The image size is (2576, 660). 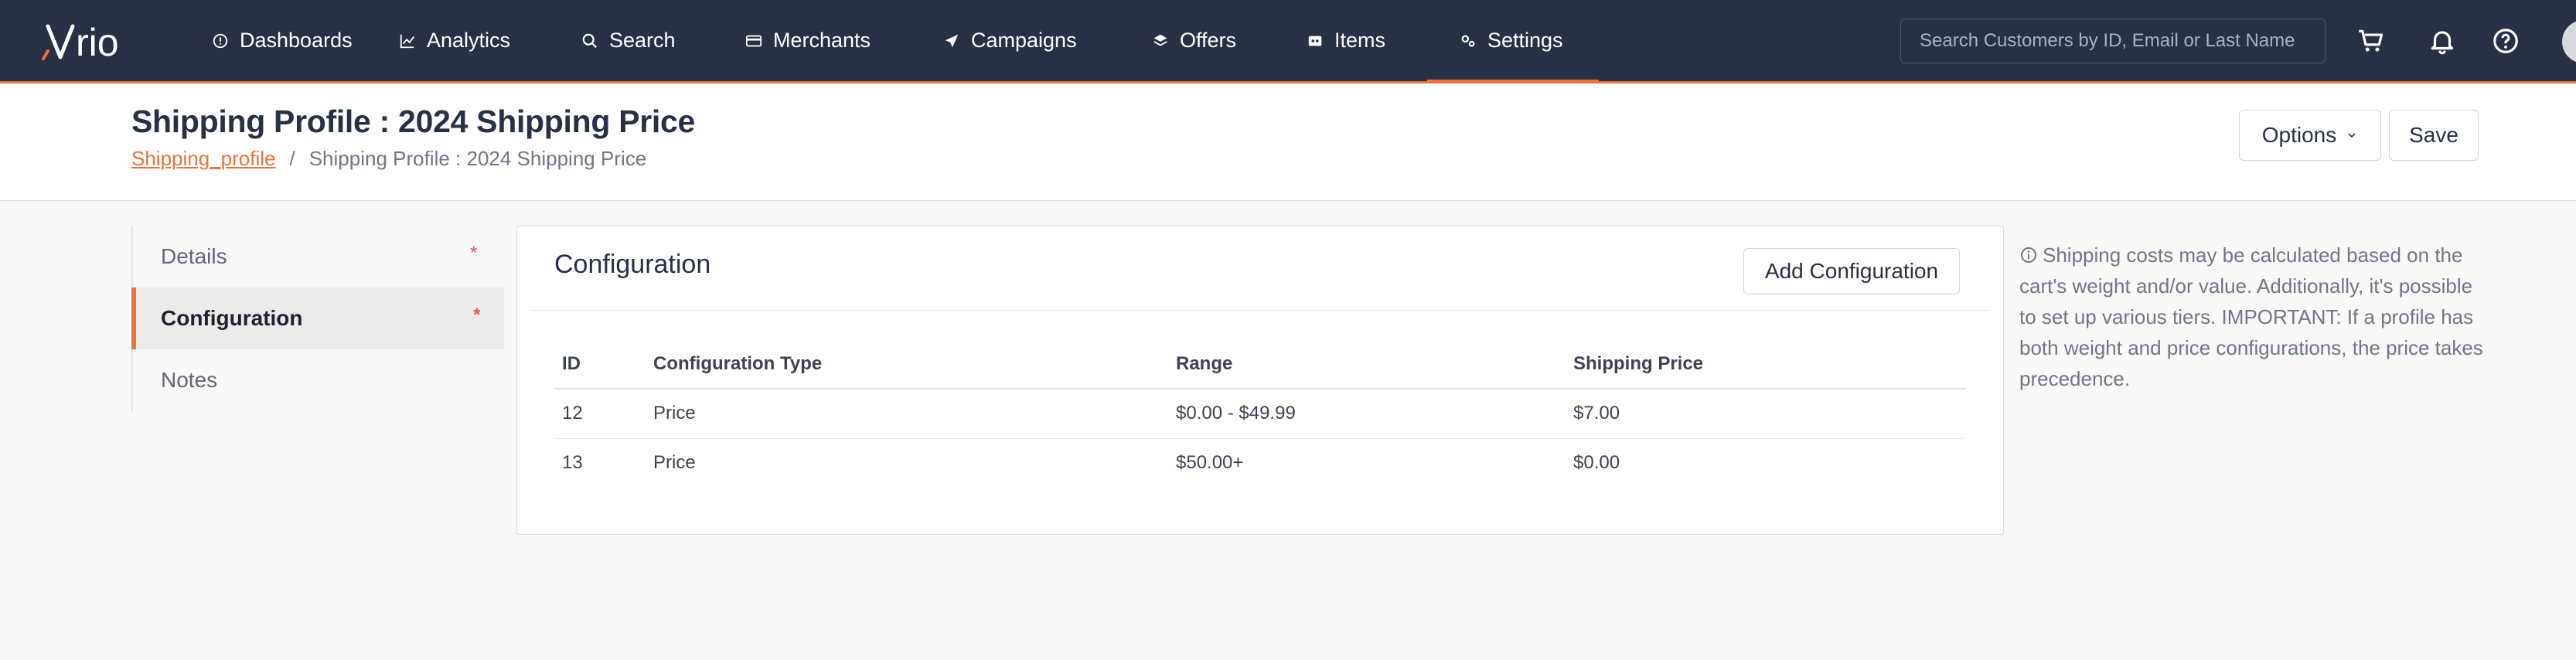 What do you see at coordinates (1360, 40) in the screenshot?
I see `nav-label: Items` at bounding box center [1360, 40].